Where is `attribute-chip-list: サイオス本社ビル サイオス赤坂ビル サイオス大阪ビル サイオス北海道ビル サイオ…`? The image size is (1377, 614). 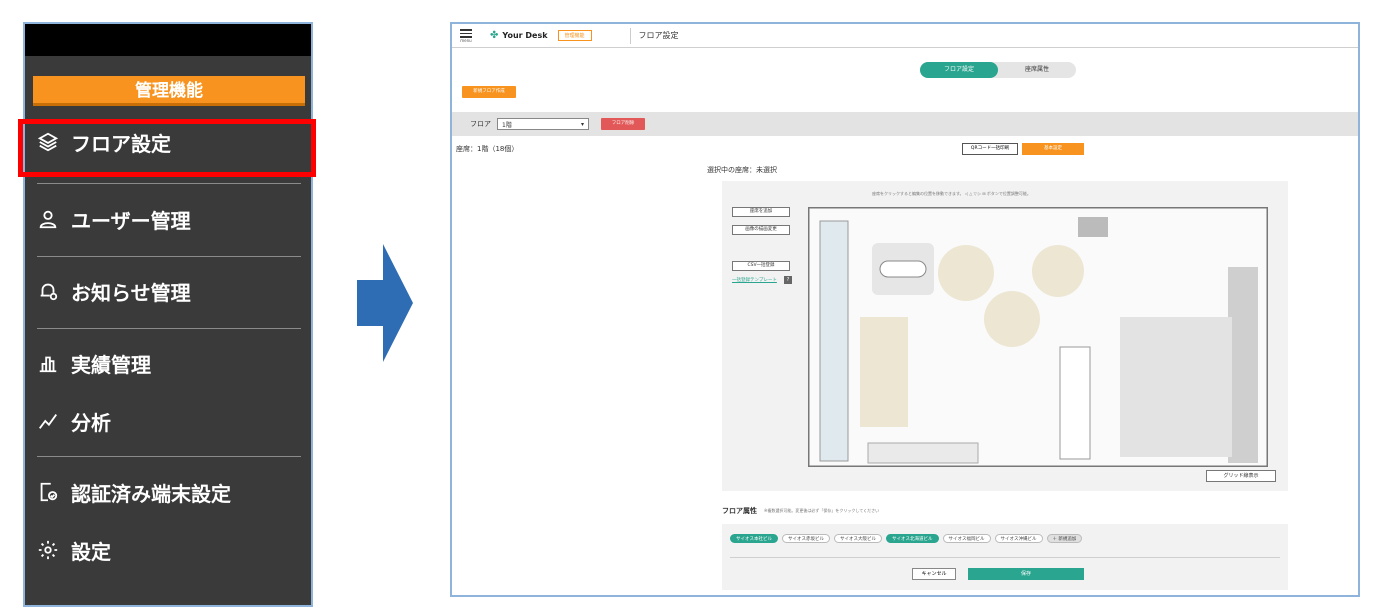
attribute-chip-list: サイオス本社ビル サイオス赤坂ビル サイオス大阪ビル サイオス北海道ビル サイオ… is located at coordinates (906, 538).